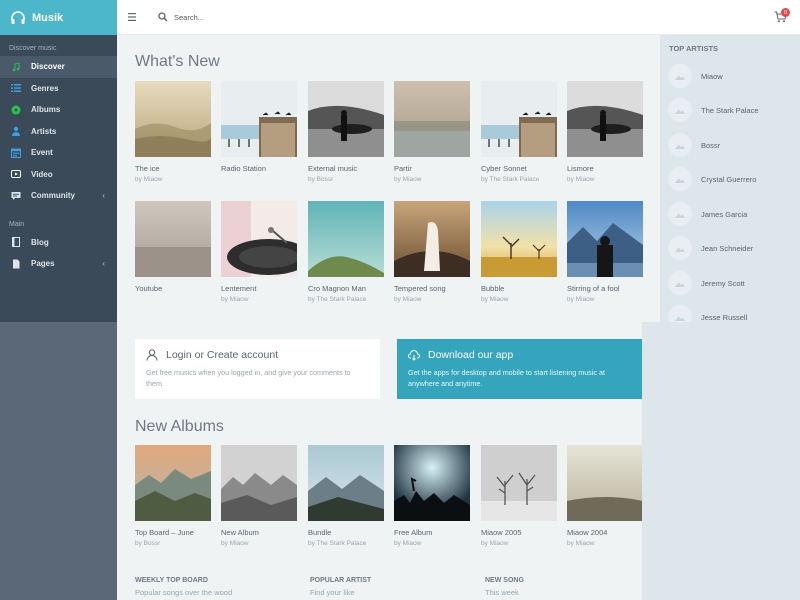 The height and width of the screenshot is (600, 800). What do you see at coordinates (58, 243) in the screenshot?
I see `sidebar-item-blog: Blog` at bounding box center [58, 243].